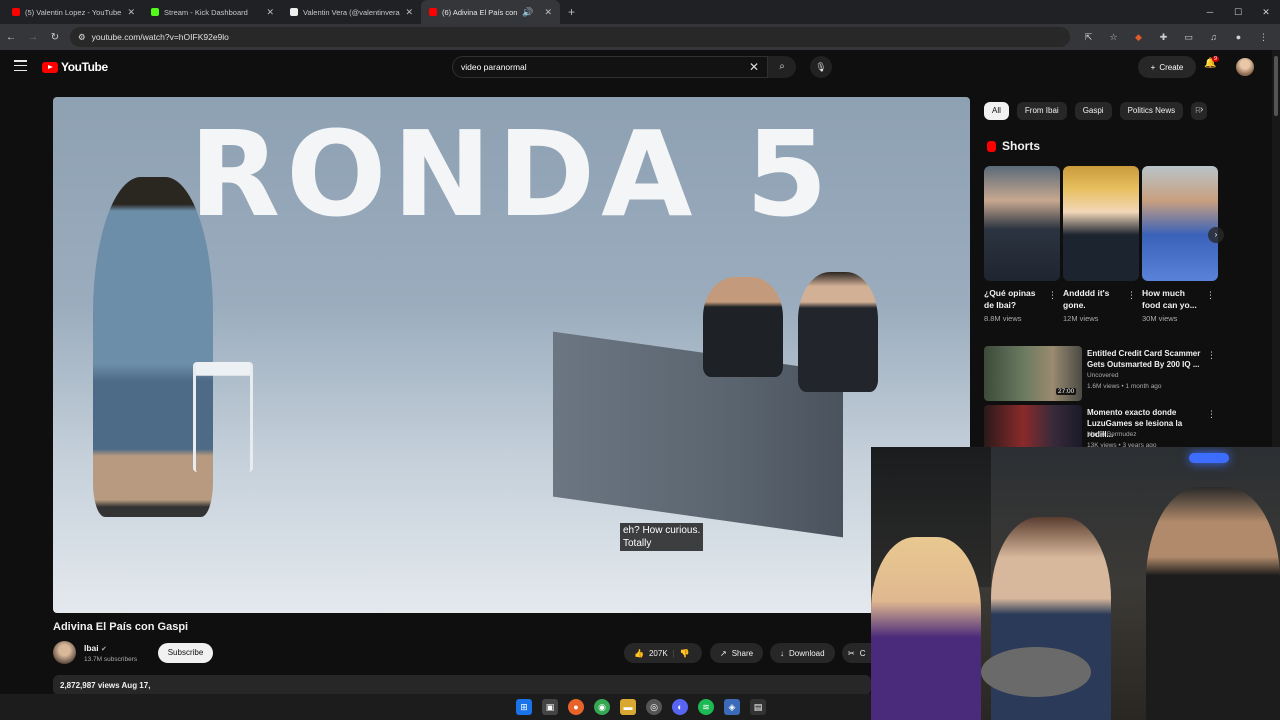 The image size is (1280, 720). What do you see at coordinates (185, 653) in the screenshot?
I see `subscribe-button: Subscribe` at bounding box center [185, 653].